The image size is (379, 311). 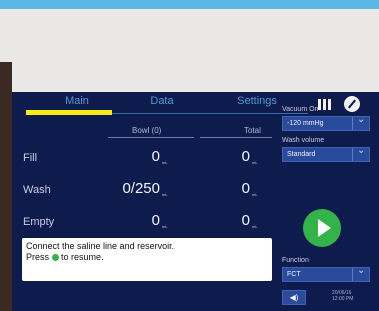 What do you see at coordinates (82, 257) in the screenshot?
I see `message-resume-text: to resume.` at bounding box center [82, 257].